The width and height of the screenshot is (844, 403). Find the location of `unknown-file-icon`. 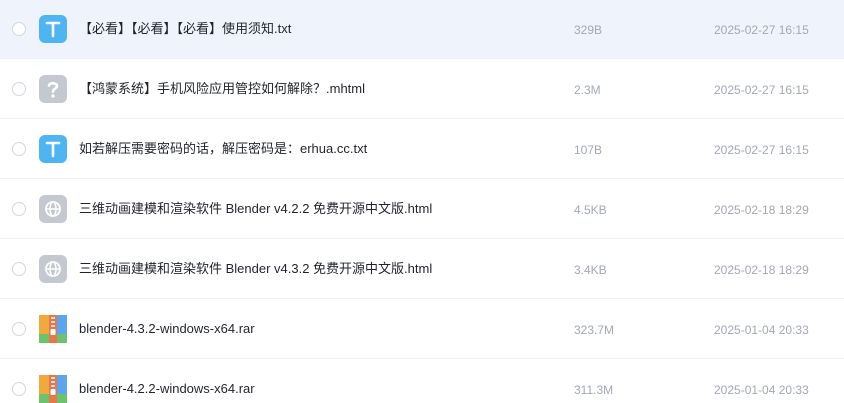

unknown-file-icon is located at coordinates (53, 89).